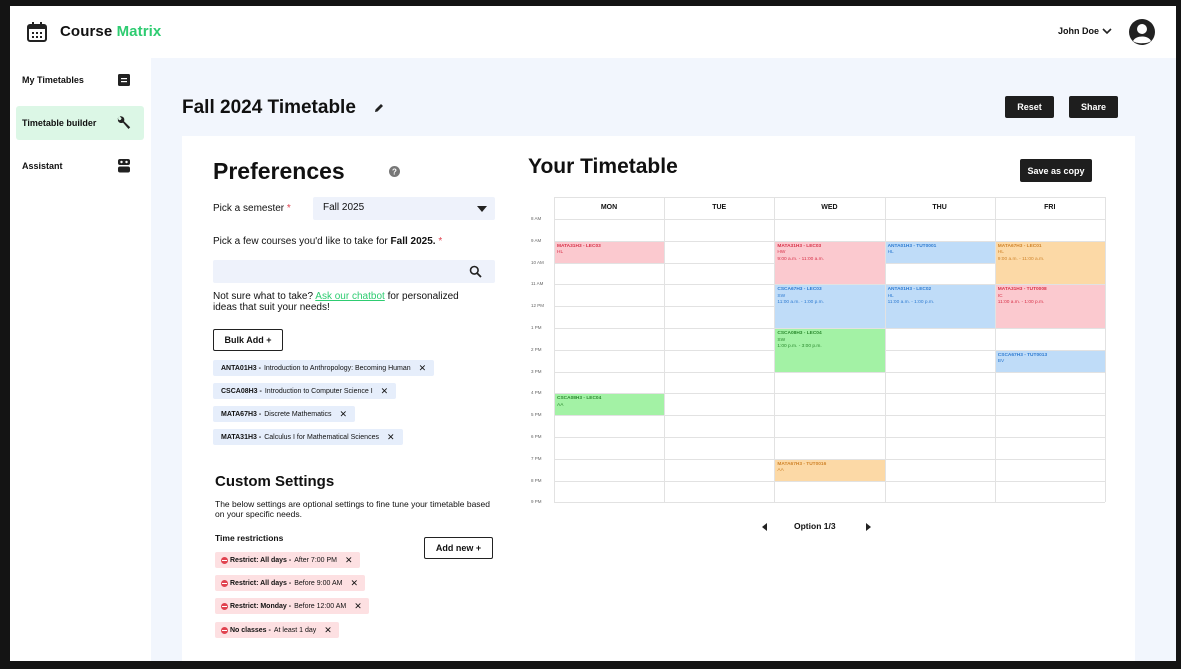 Image resolution: width=1181 pixels, height=669 pixels. What do you see at coordinates (249, 538) in the screenshot?
I see `time-restrictions-label: Time restrictions` at bounding box center [249, 538].